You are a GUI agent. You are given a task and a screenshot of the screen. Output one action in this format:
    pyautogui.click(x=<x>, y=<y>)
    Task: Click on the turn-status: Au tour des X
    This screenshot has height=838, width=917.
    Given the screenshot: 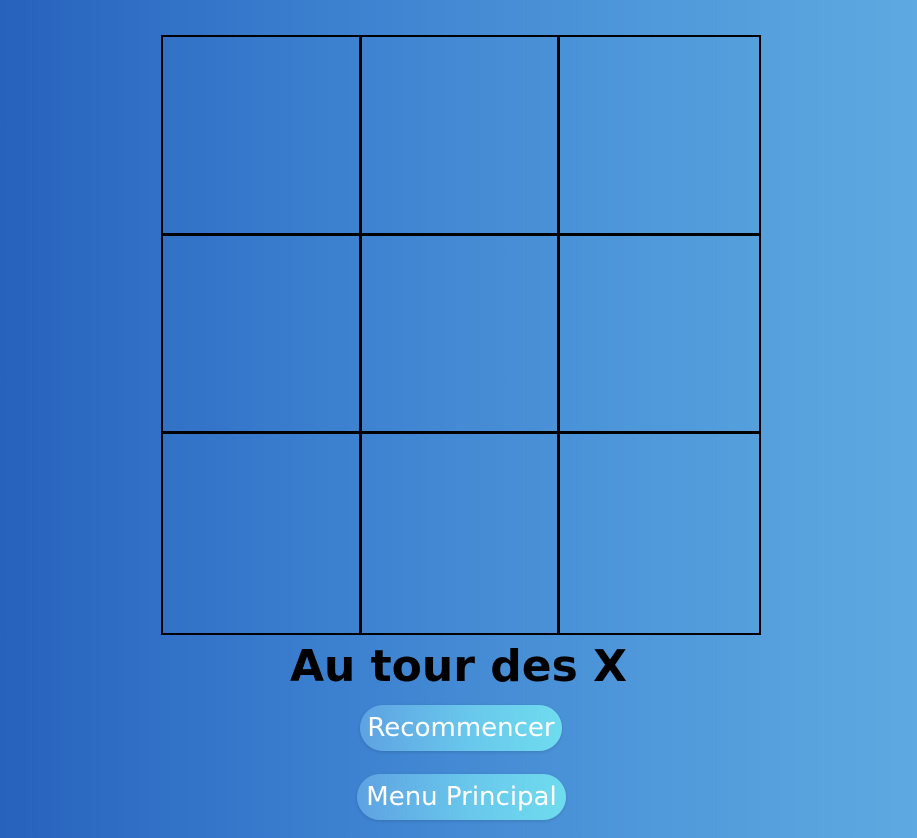 What is the action you would take?
    pyautogui.click(x=458, y=666)
    